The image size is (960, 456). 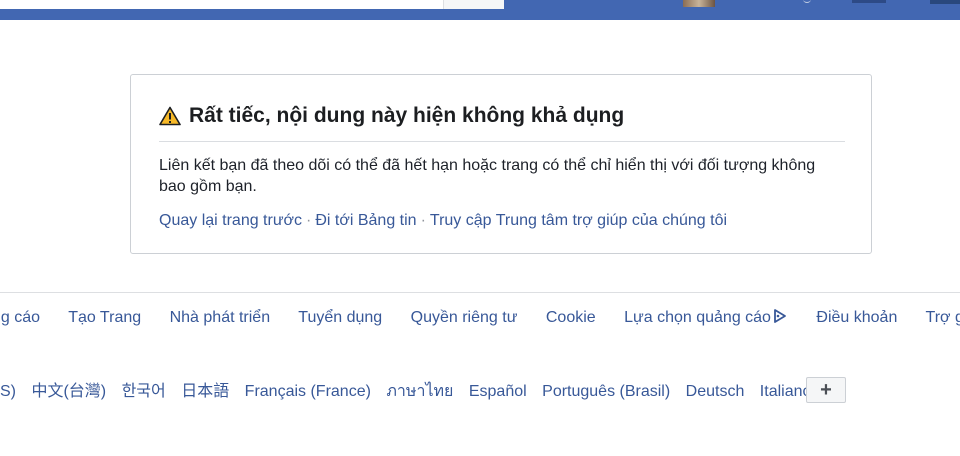 What do you see at coordinates (826, 390) in the screenshot?
I see `more-languages-button: +` at bounding box center [826, 390].